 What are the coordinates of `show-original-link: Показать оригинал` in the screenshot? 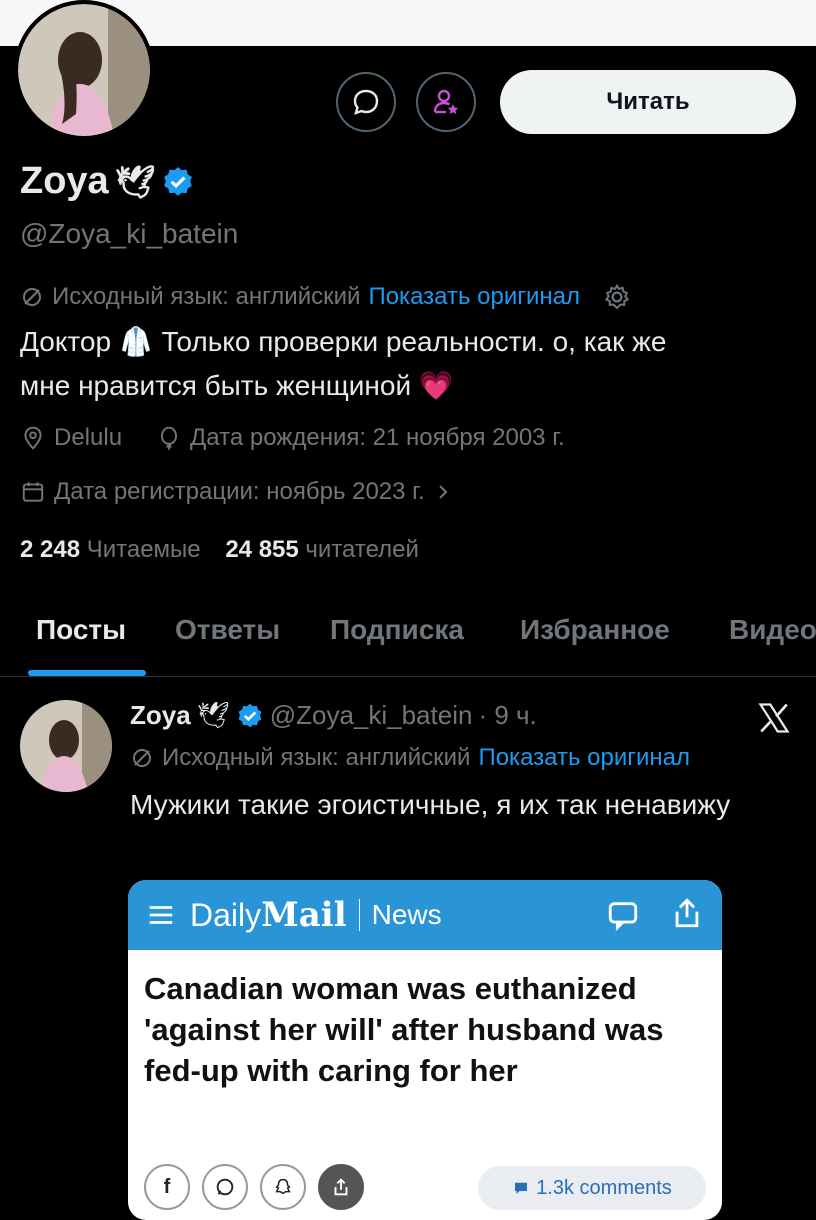 It's located at (474, 297).